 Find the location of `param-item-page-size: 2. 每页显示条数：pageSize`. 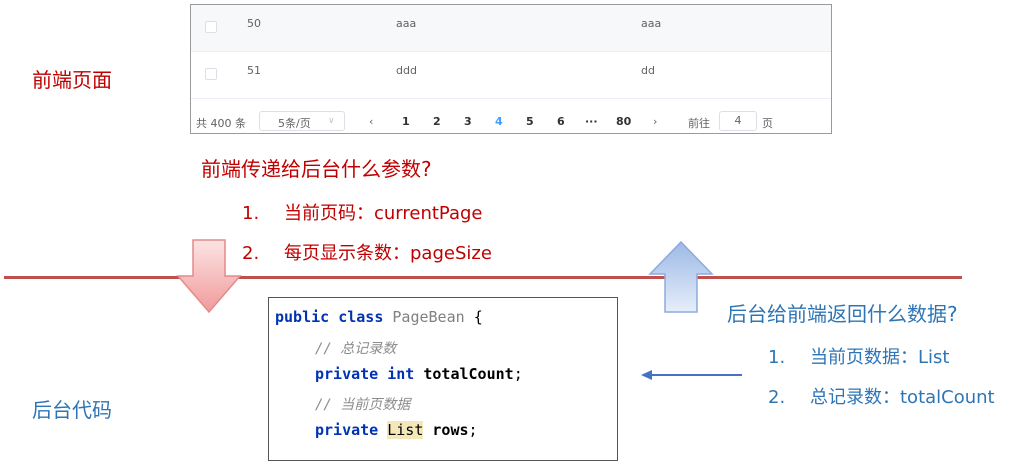

param-item-page-size: 2. 每页显示条数：pageSize is located at coordinates (367, 252).